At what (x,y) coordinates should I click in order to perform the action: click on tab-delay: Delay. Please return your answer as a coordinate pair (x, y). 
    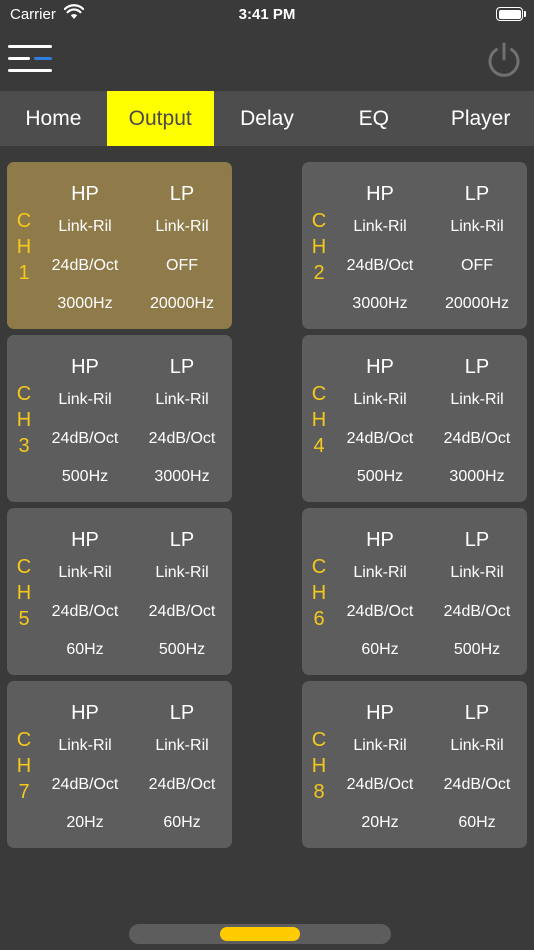
    Looking at the image, I should click on (267, 118).